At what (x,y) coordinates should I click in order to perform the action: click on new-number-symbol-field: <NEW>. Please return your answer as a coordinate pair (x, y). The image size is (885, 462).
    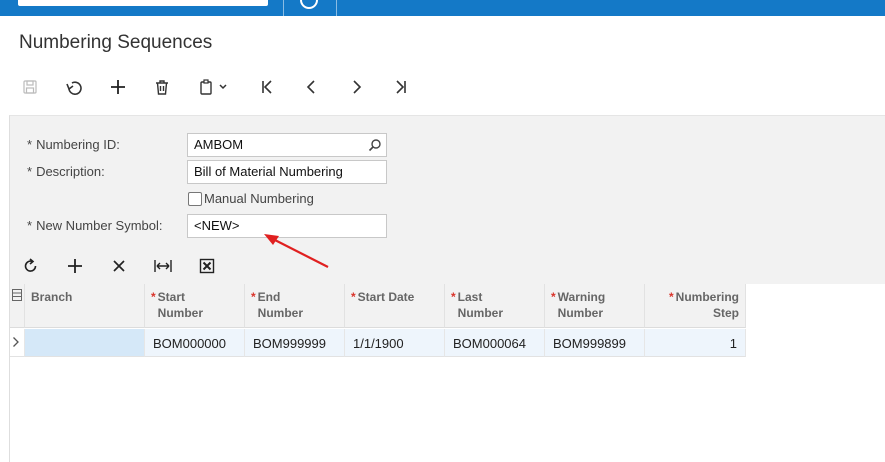
    Looking at the image, I should click on (287, 226).